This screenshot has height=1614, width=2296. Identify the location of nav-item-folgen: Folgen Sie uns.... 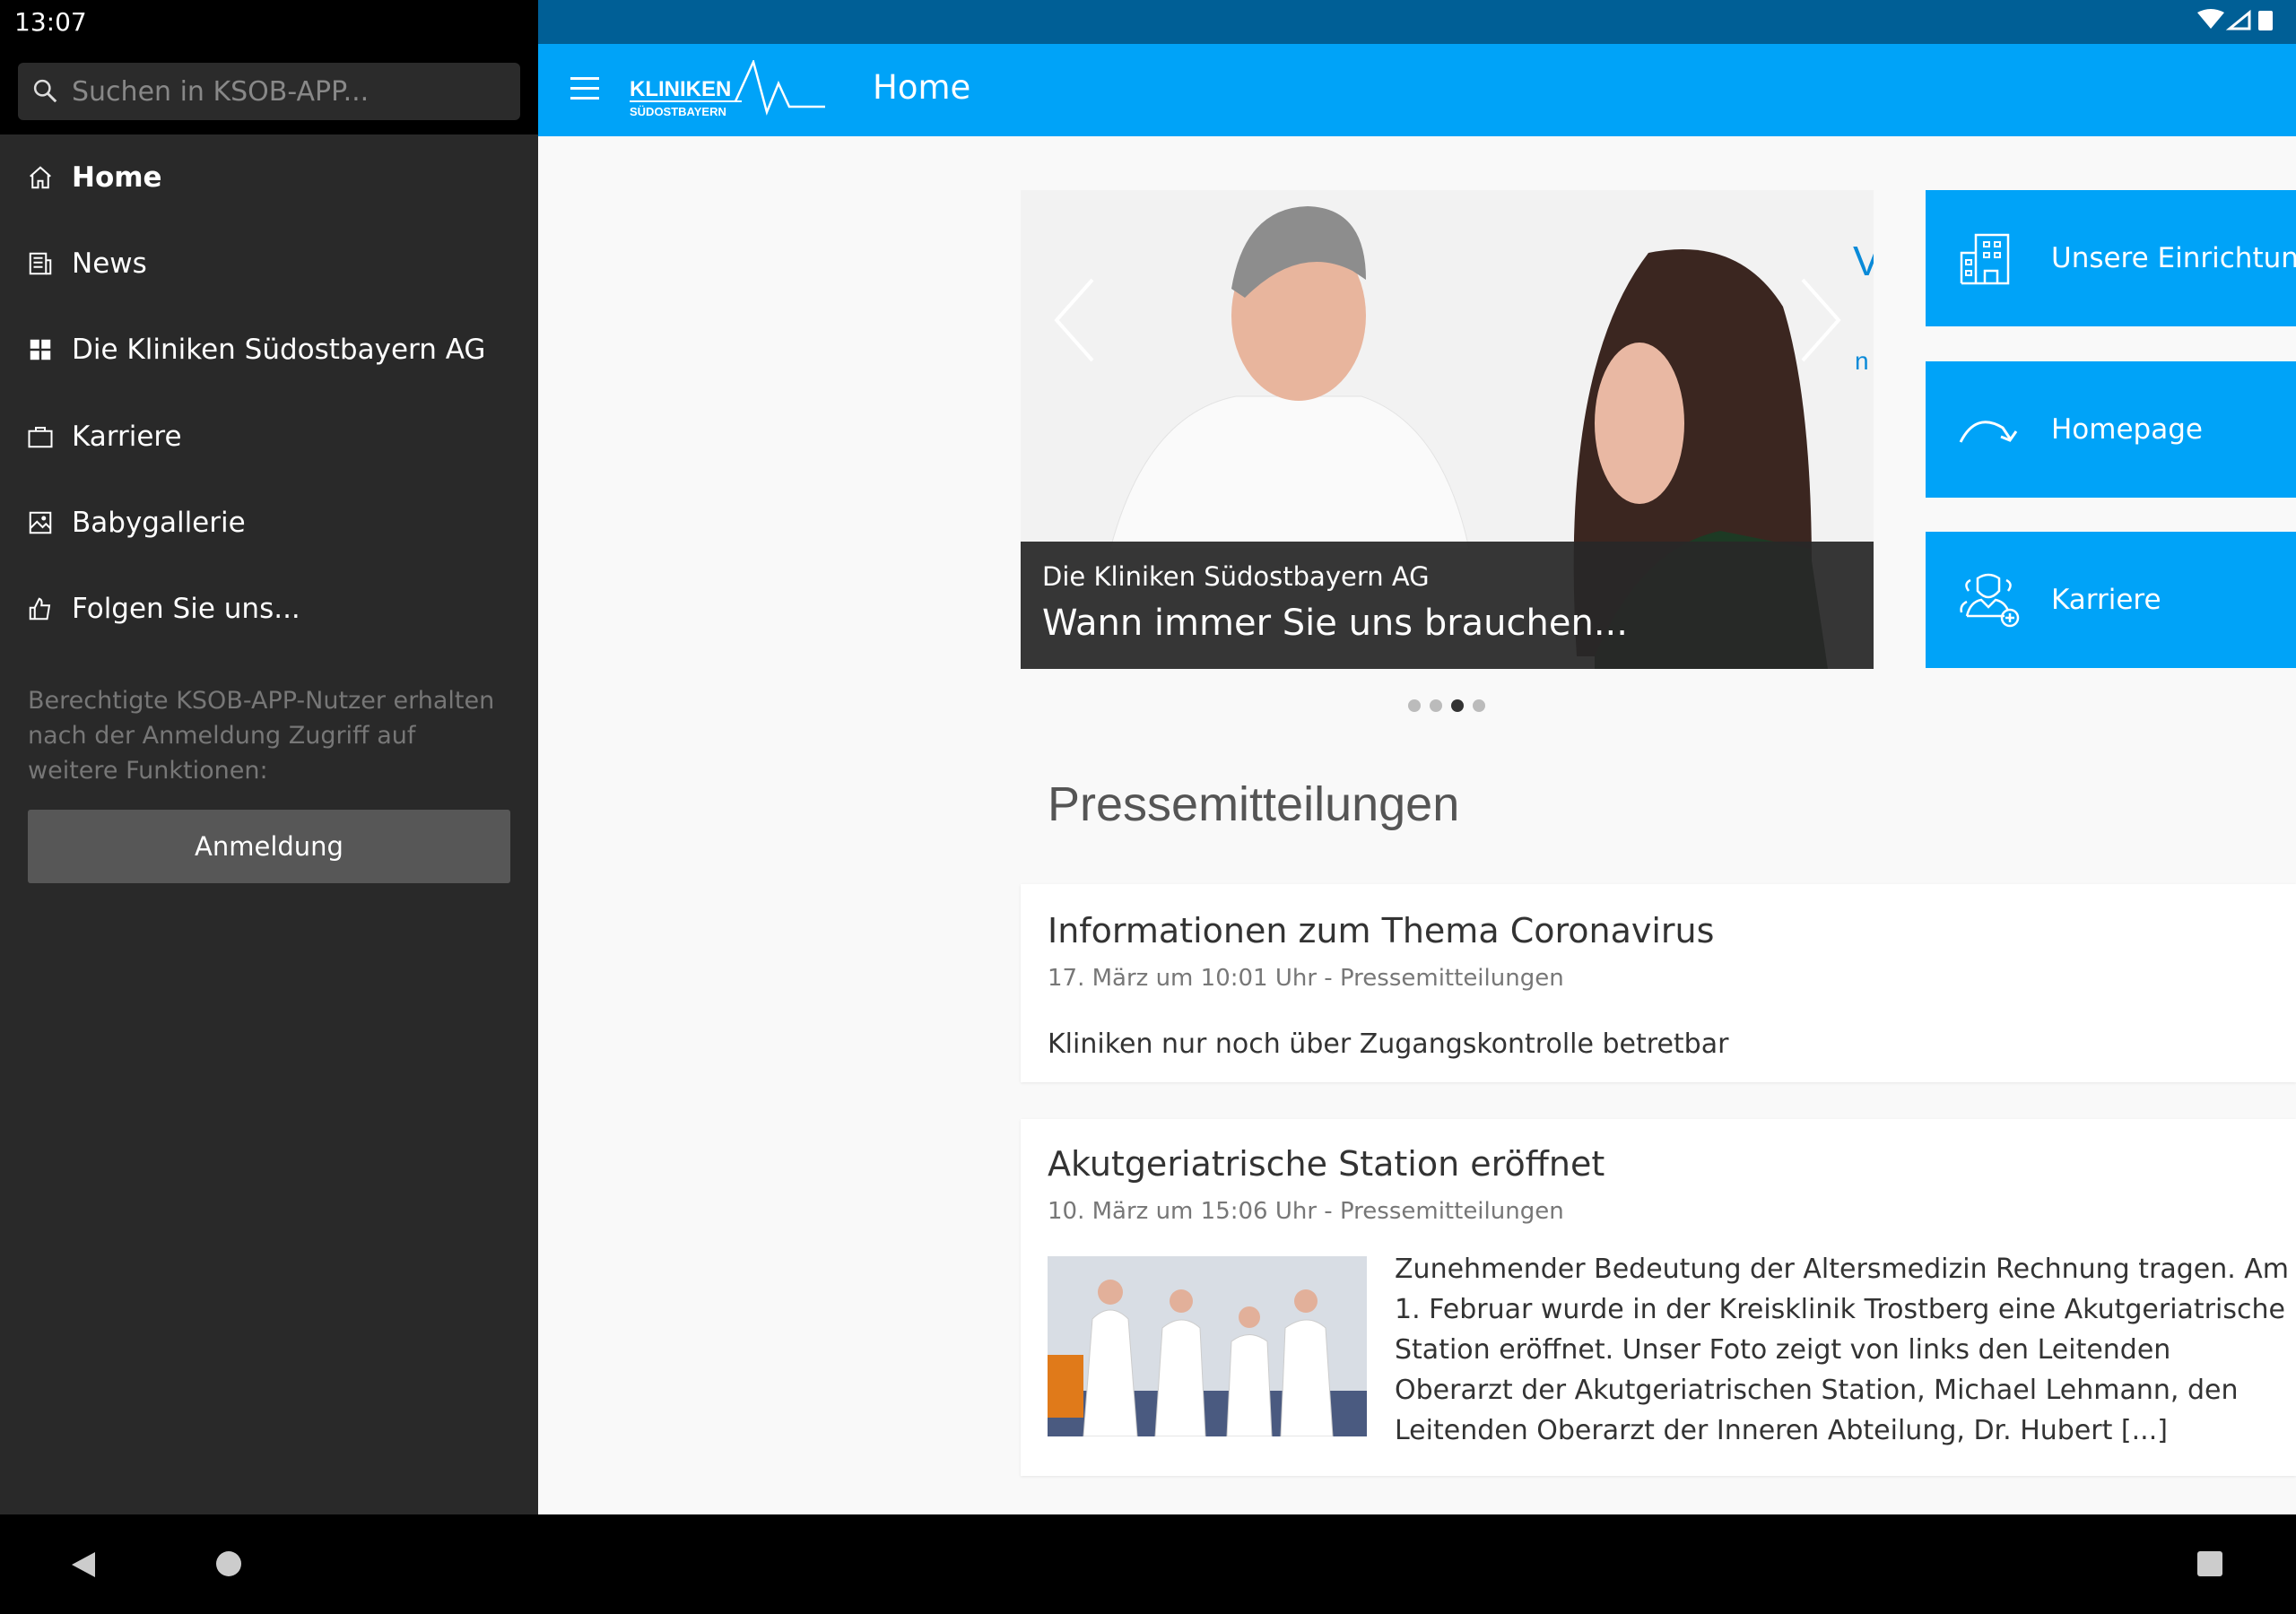
(269, 608).